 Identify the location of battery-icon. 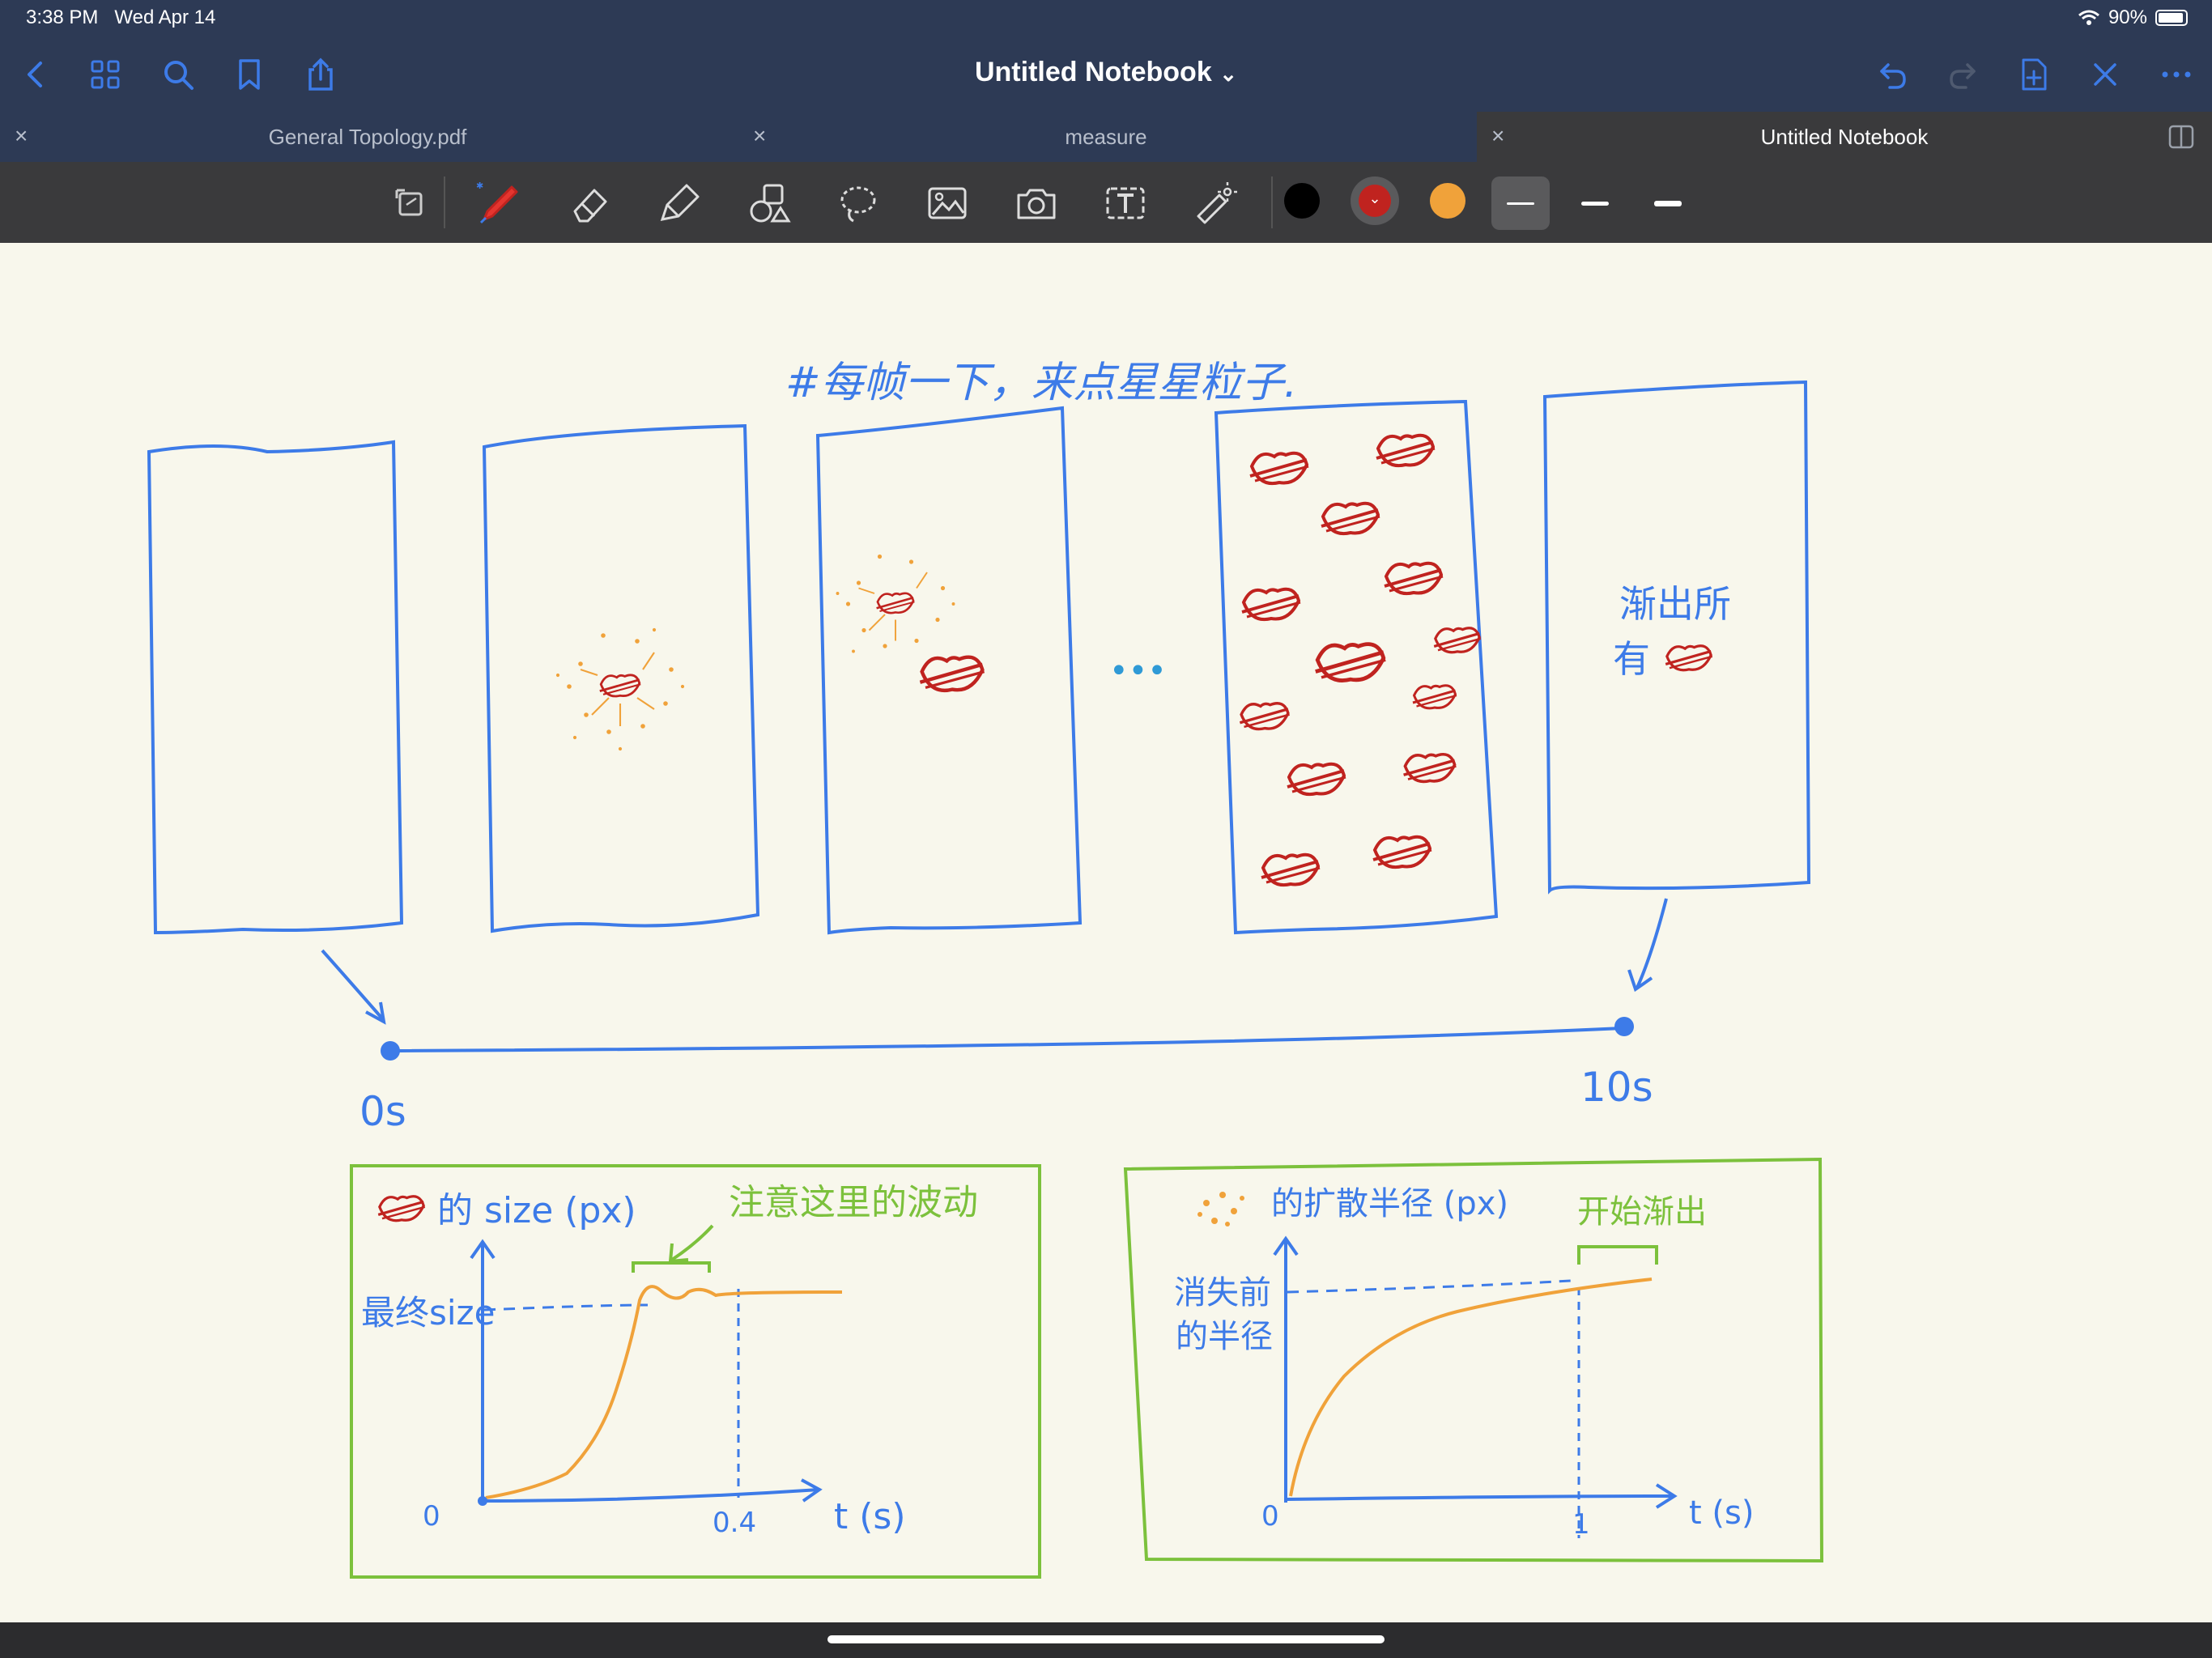
(2171, 18).